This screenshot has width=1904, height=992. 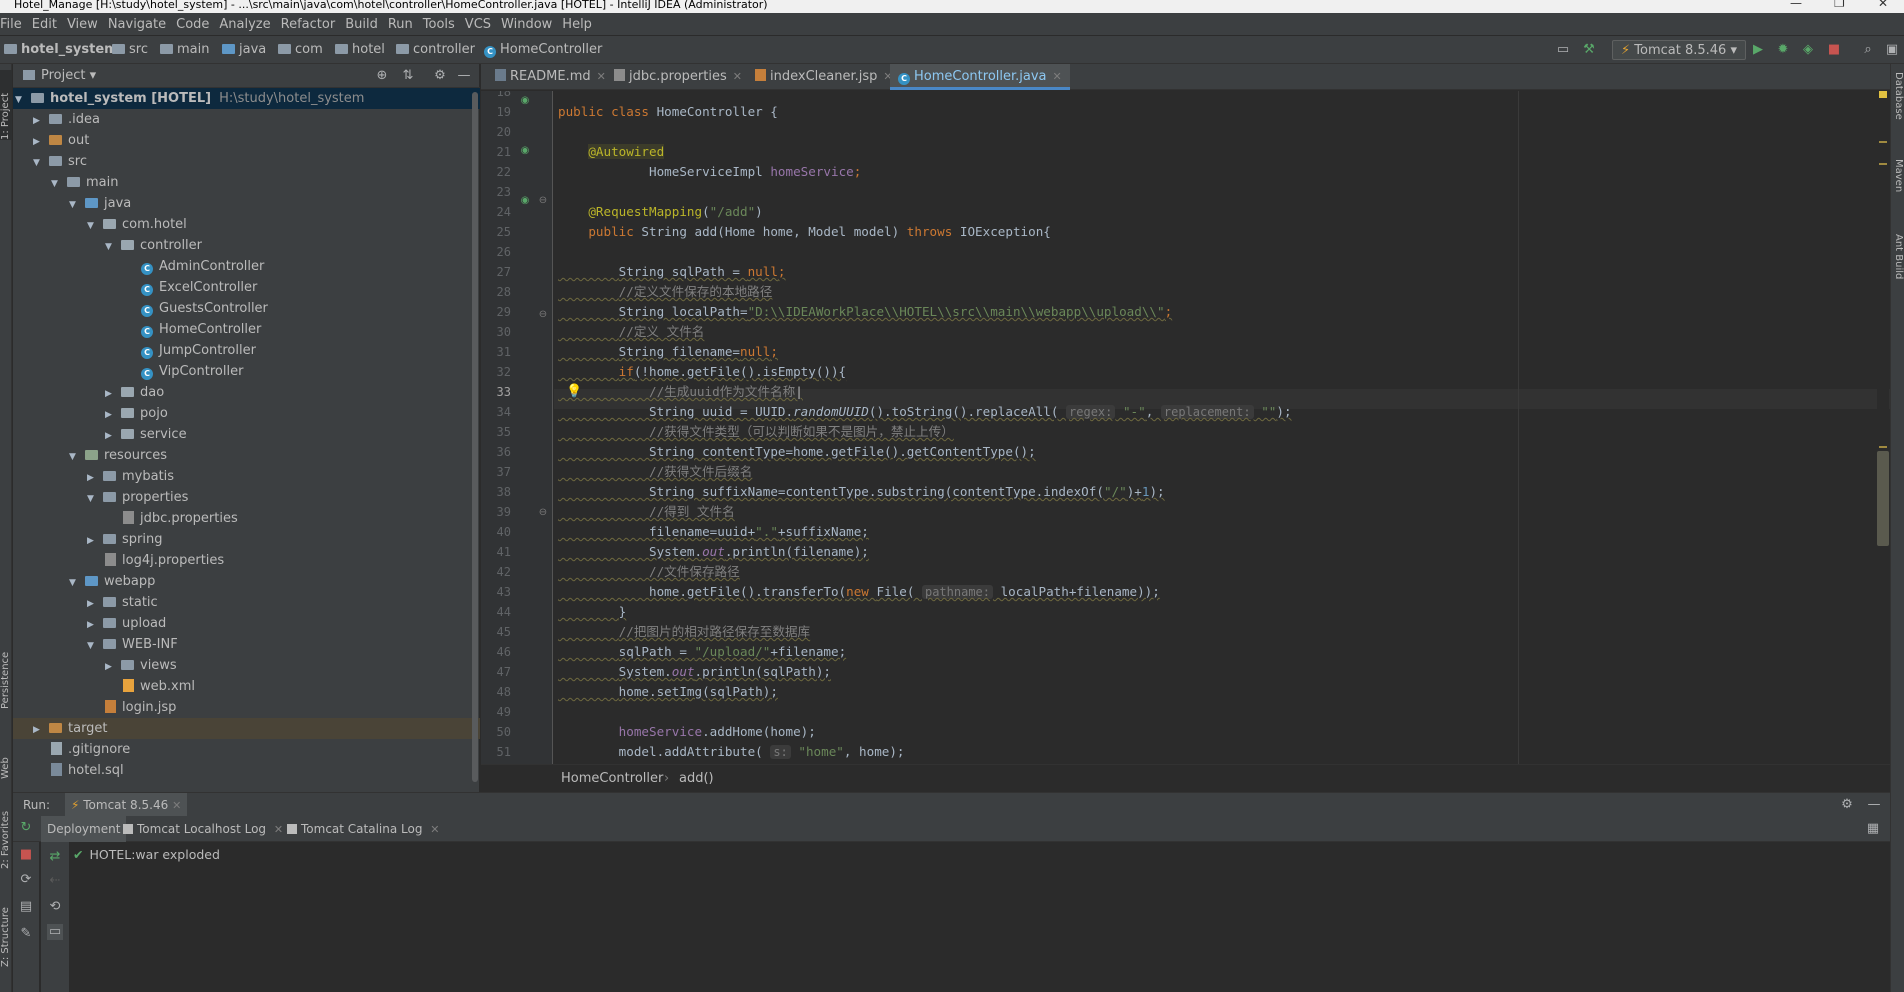 What do you see at coordinates (1758, 50) in the screenshot?
I see `run-icon: ▶` at bounding box center [1758, 50].